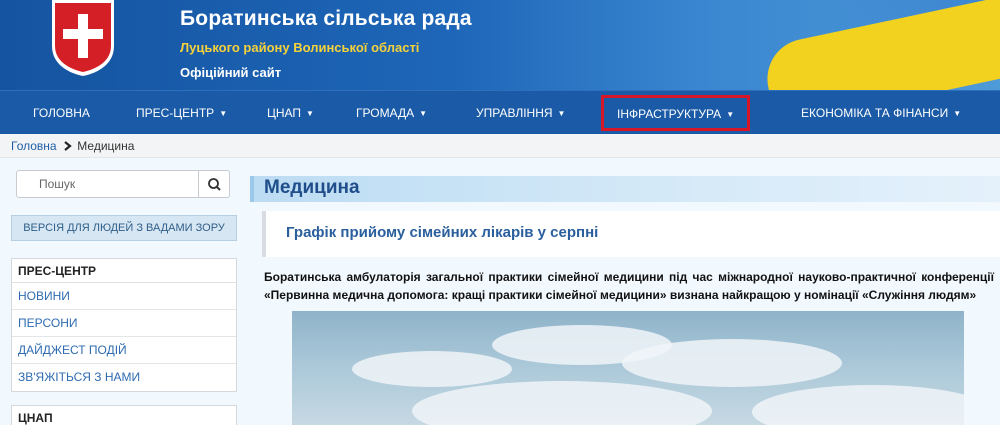 This screenshot has width=1000, height=425. I want to click on sidebar-section-title: ПРЕС-ЦЕНТР, so click(124, 271).